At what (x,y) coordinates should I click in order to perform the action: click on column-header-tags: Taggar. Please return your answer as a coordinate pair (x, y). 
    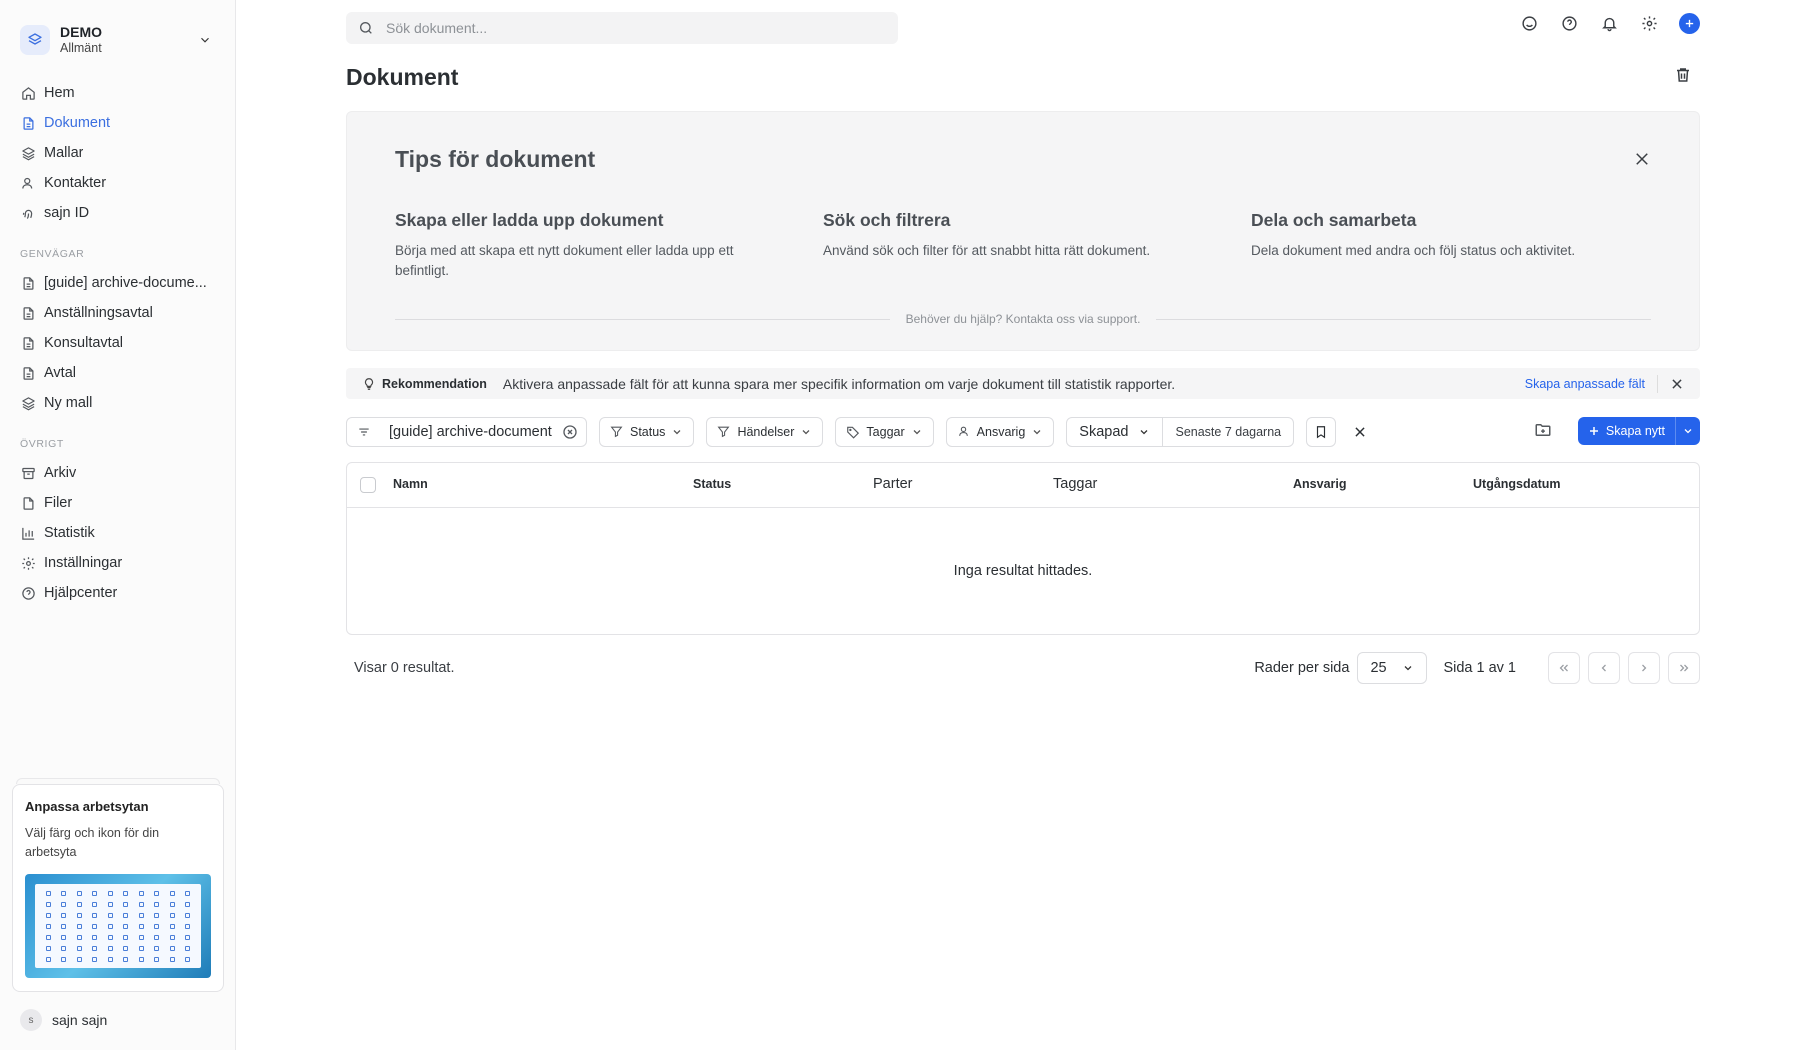
    Looking at the image, I should click on (1075, 484).